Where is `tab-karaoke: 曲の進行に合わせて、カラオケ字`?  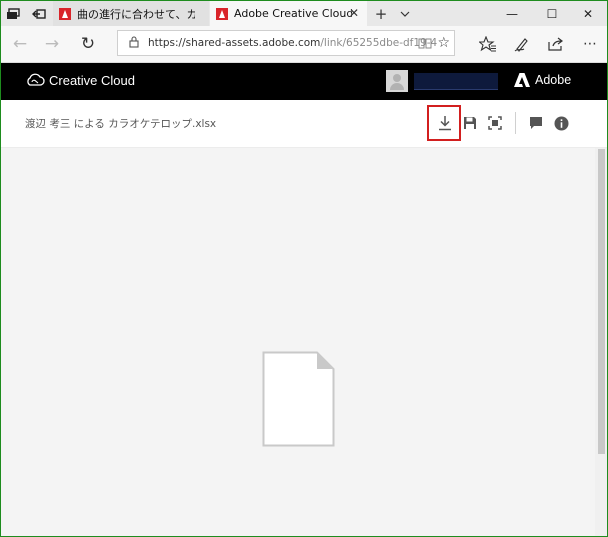
tab-karaoke: 曲の進行に合わせて、カラオケ字 is located at coordinates (131, 13).